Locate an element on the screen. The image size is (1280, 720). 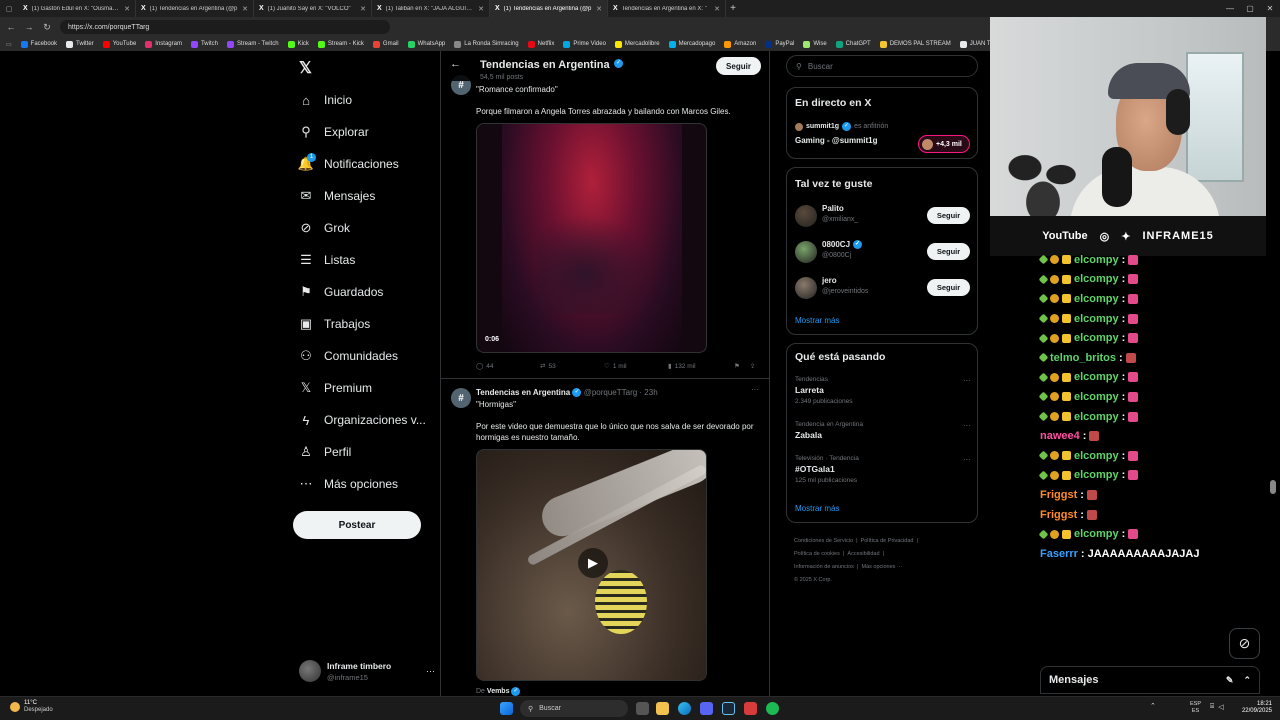
nav-item-mensajes: ✉ Mensajes is located at coordinates (369, 196).